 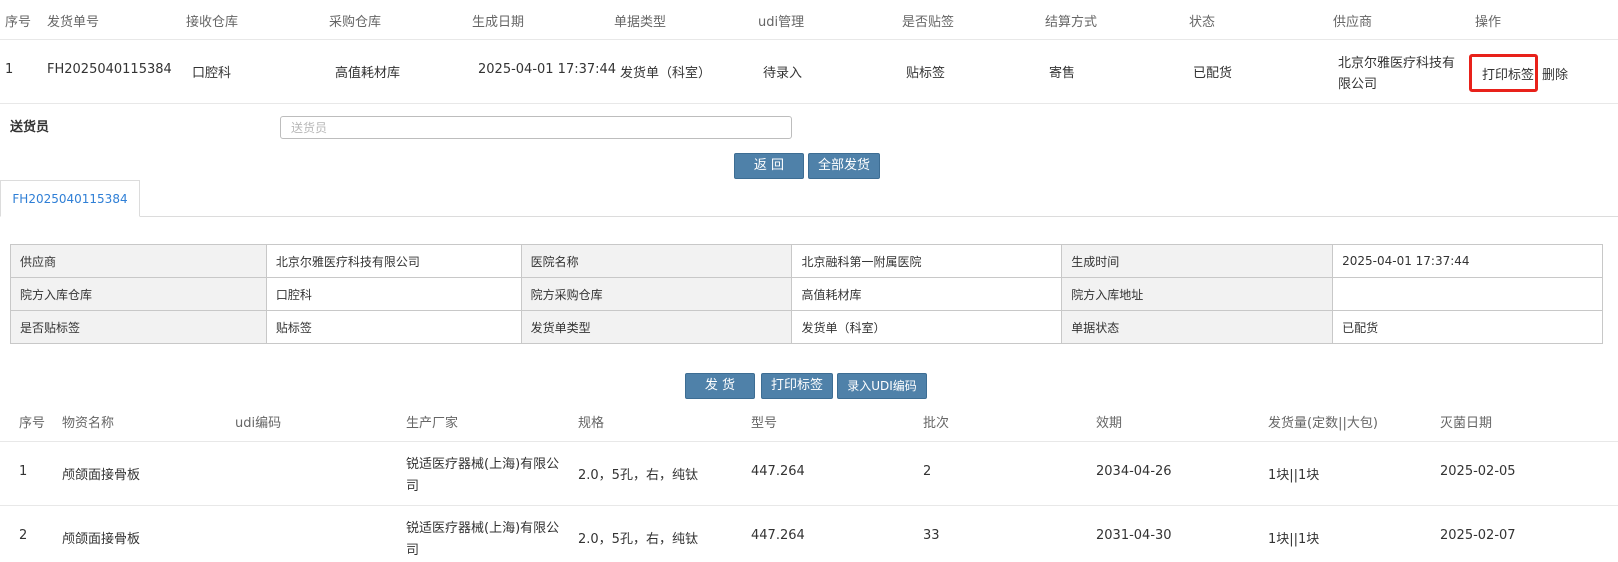 I want to click on info-key: 院方入库仓库, so click(x=138, y=294).